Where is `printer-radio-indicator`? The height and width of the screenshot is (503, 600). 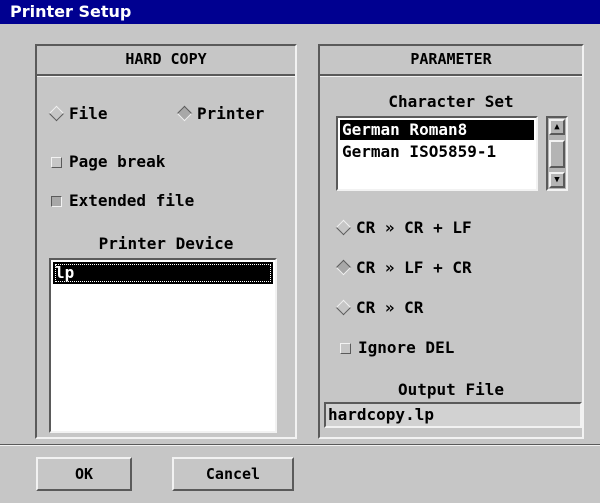 printer-radio-indicator is located at coordinates (184, 113).